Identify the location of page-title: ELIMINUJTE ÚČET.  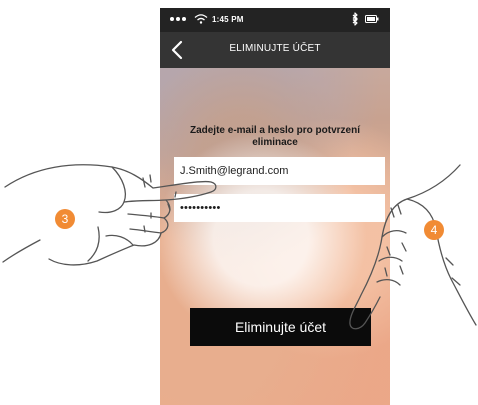
(275, 48).